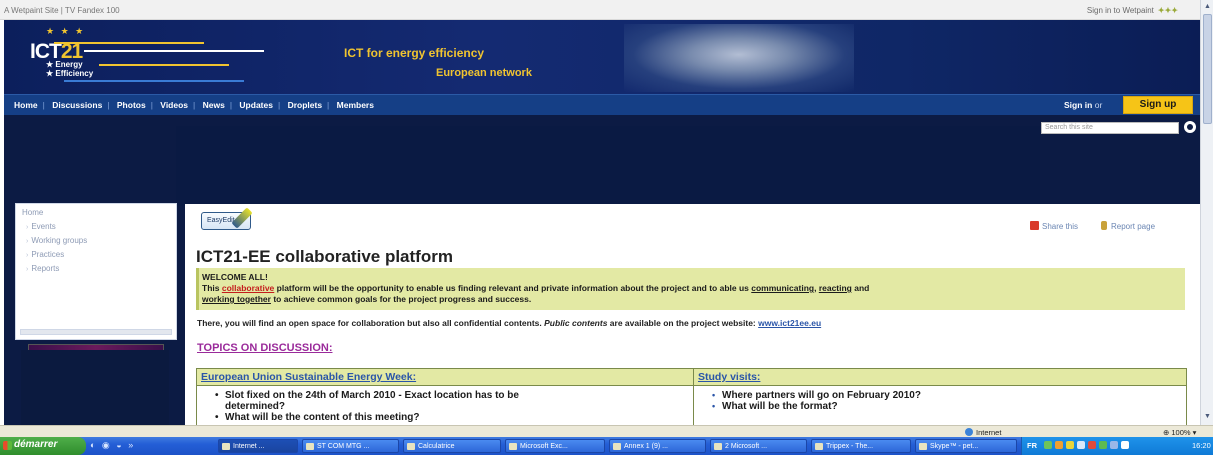 This screenshot has width=1213, height=455. What do you see at coordinates (1103, 445) in the screenshot?
I see `signal-icon` at bounding box center [1103, 445].